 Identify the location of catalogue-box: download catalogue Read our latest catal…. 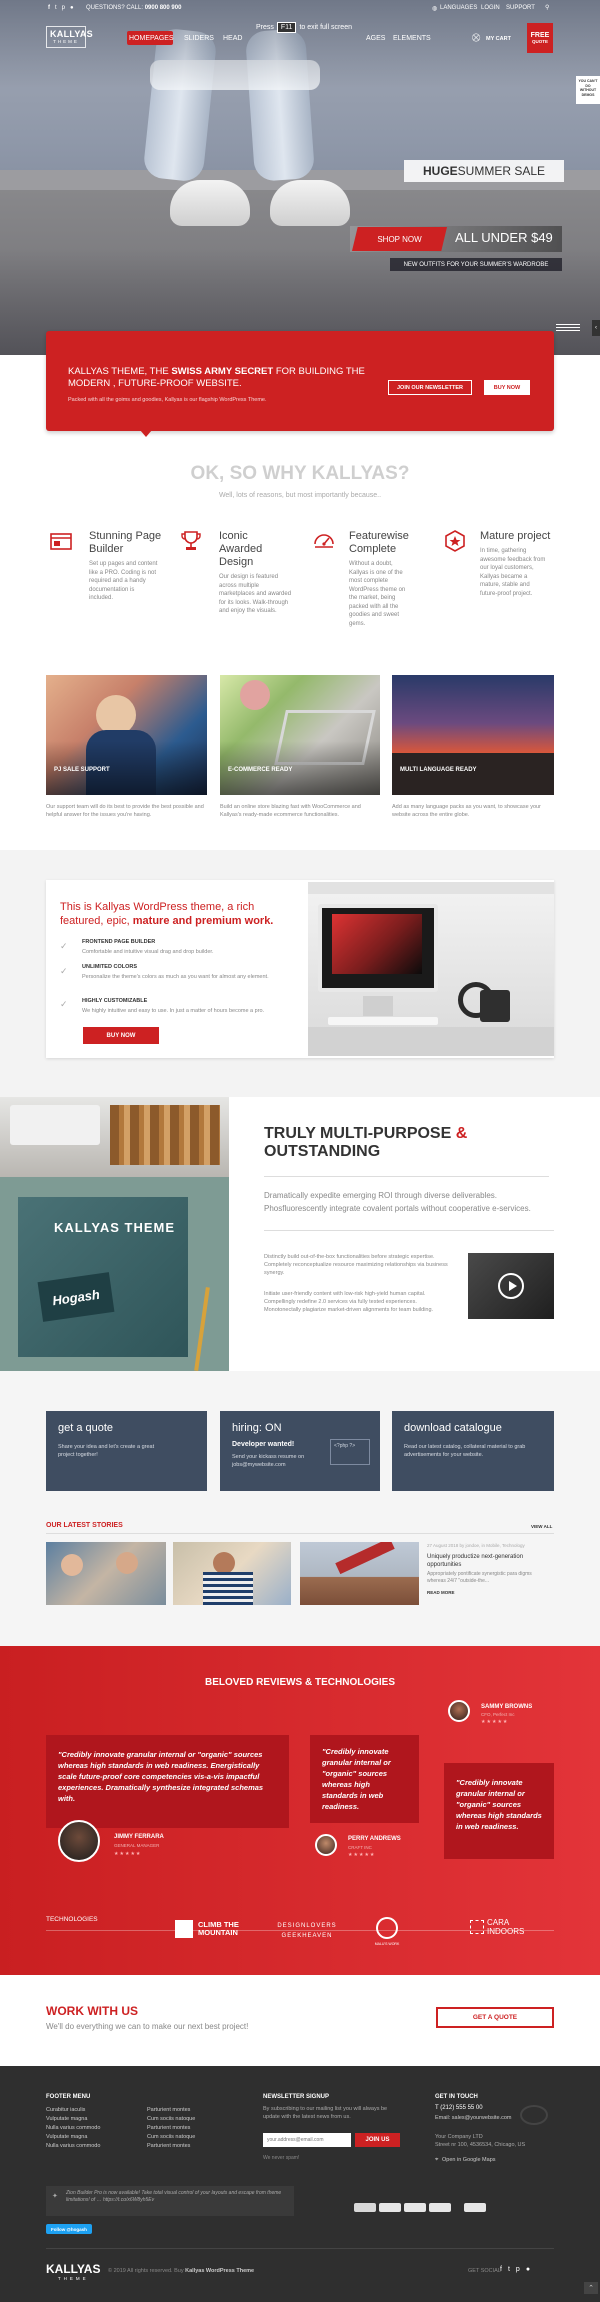
(473, 1451).